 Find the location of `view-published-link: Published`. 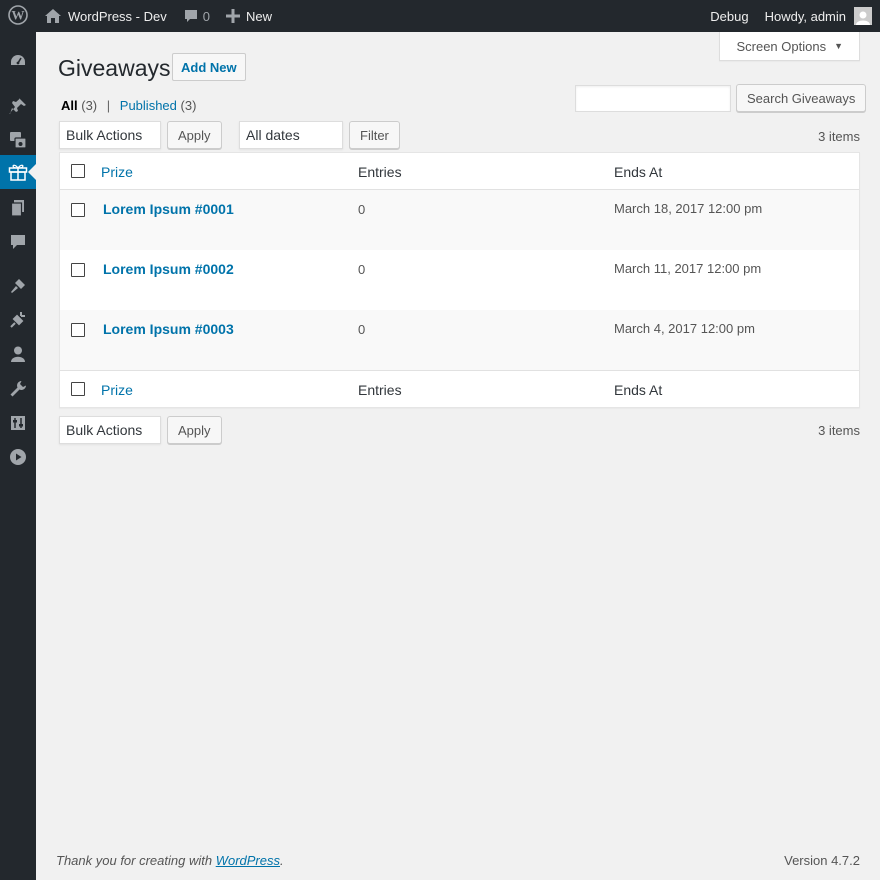

view-published-link: Published is located at coordinates (148, 105).